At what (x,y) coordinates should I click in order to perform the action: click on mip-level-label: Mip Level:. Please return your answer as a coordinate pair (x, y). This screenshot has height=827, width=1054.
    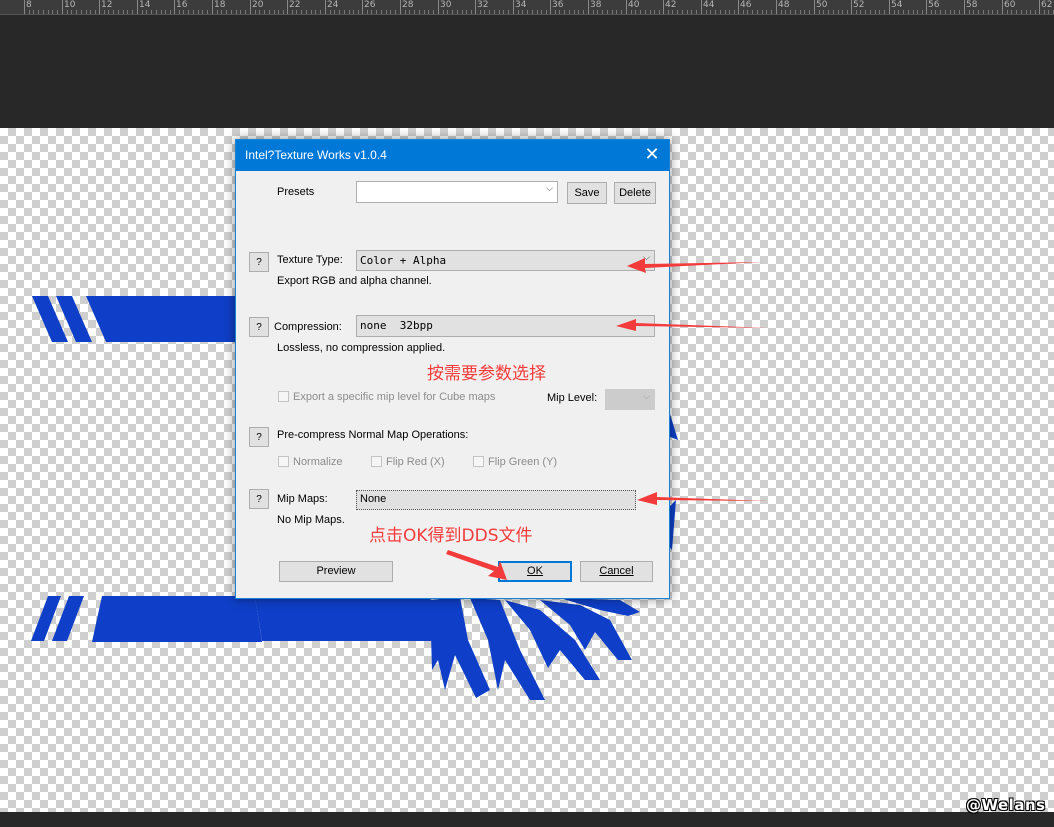
    Looking at the image, I should click on (572, 398).